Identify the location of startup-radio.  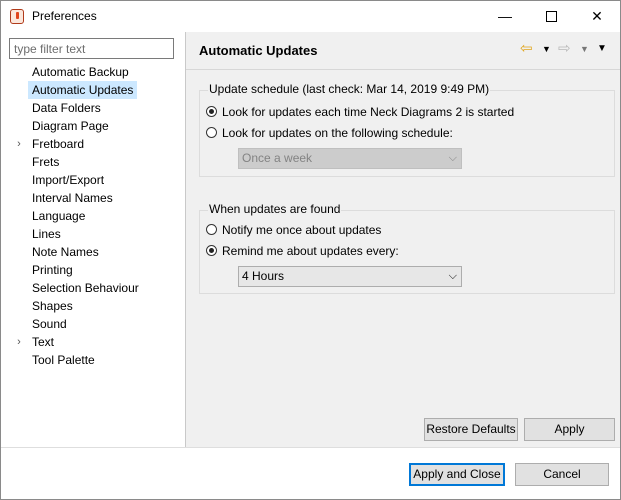
(211, 111).